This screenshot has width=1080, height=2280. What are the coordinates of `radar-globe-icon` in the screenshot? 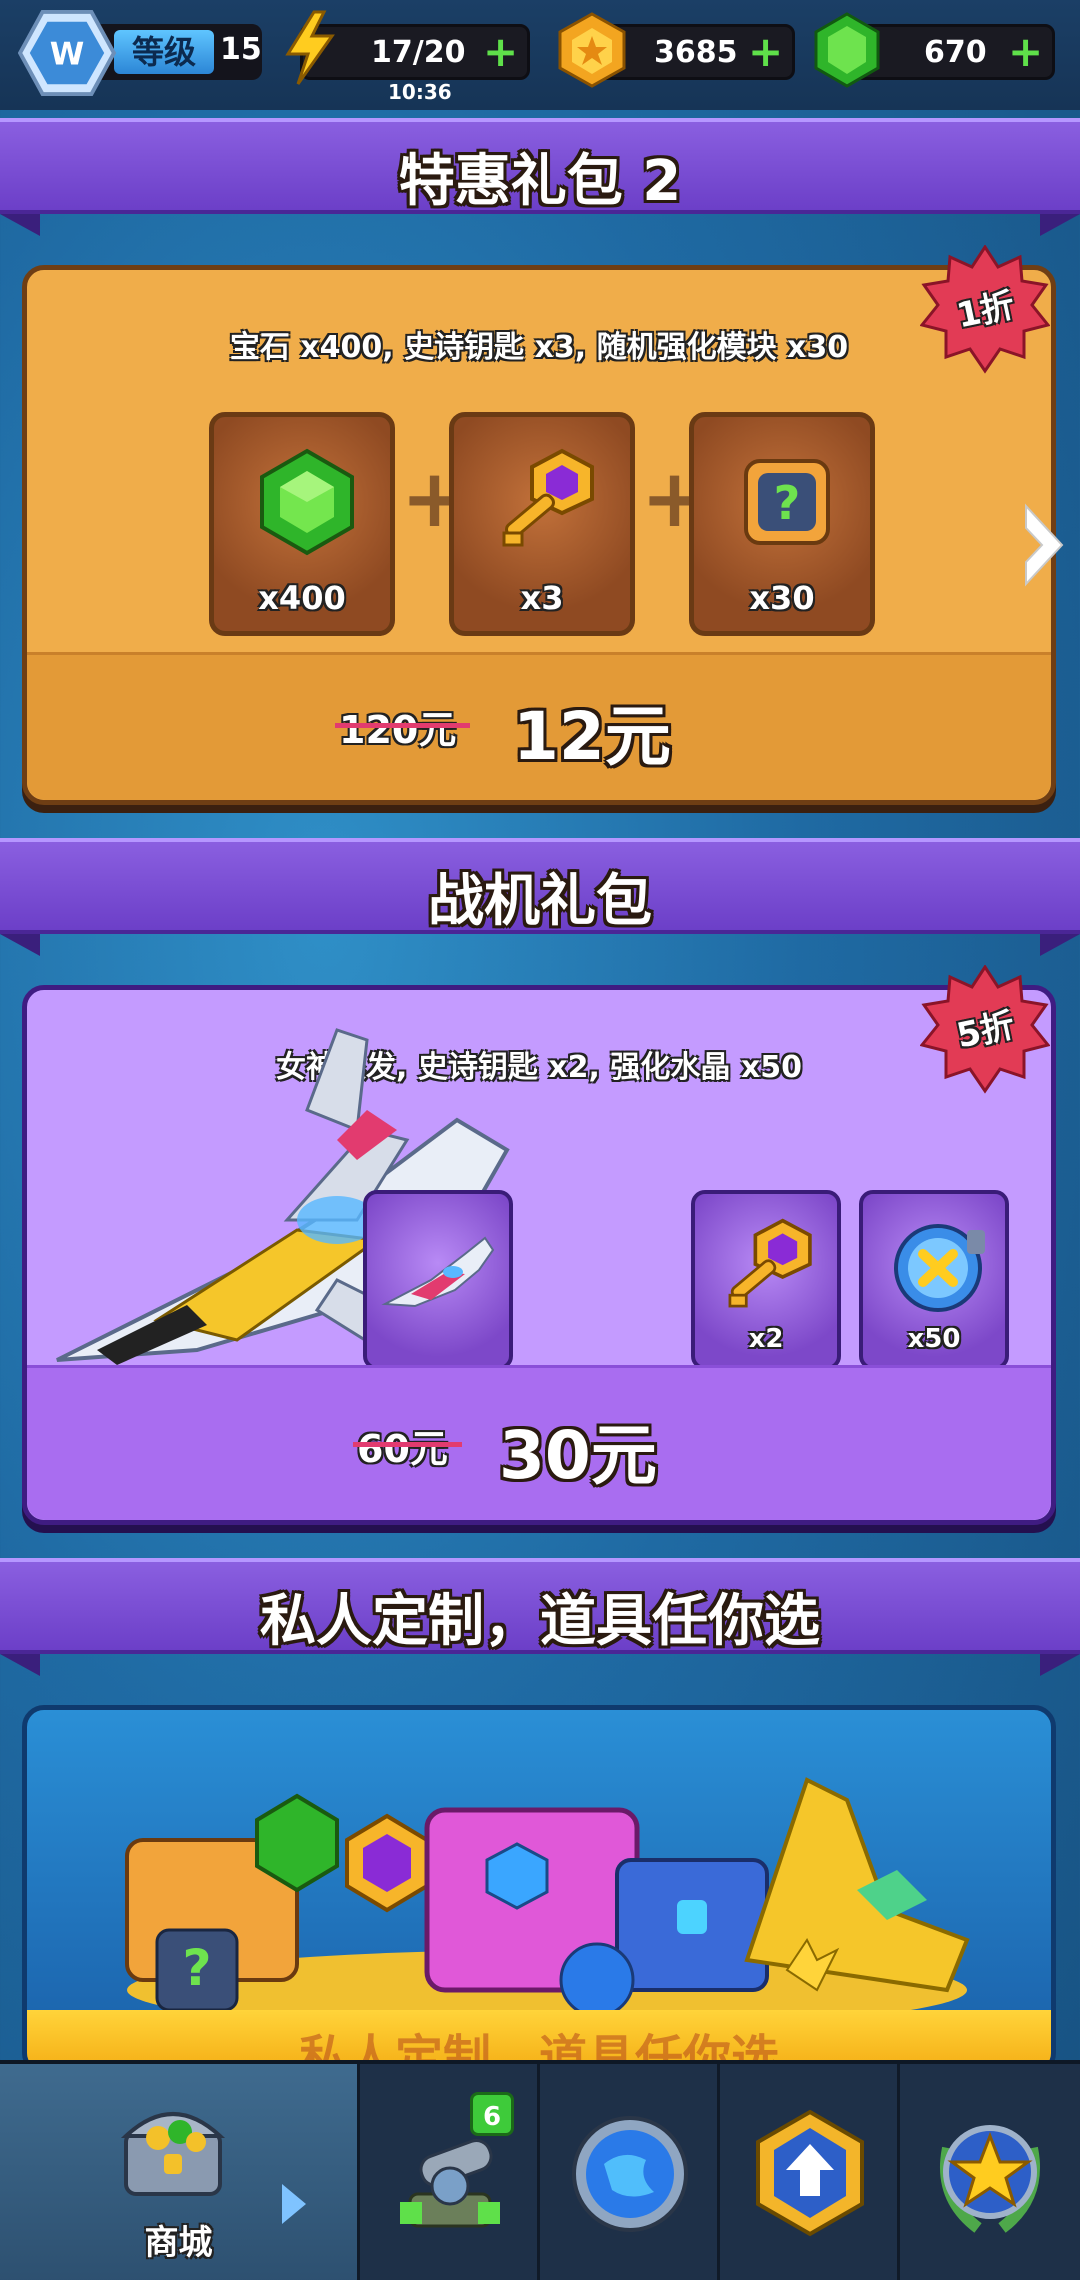 It's located at (630, 2174).